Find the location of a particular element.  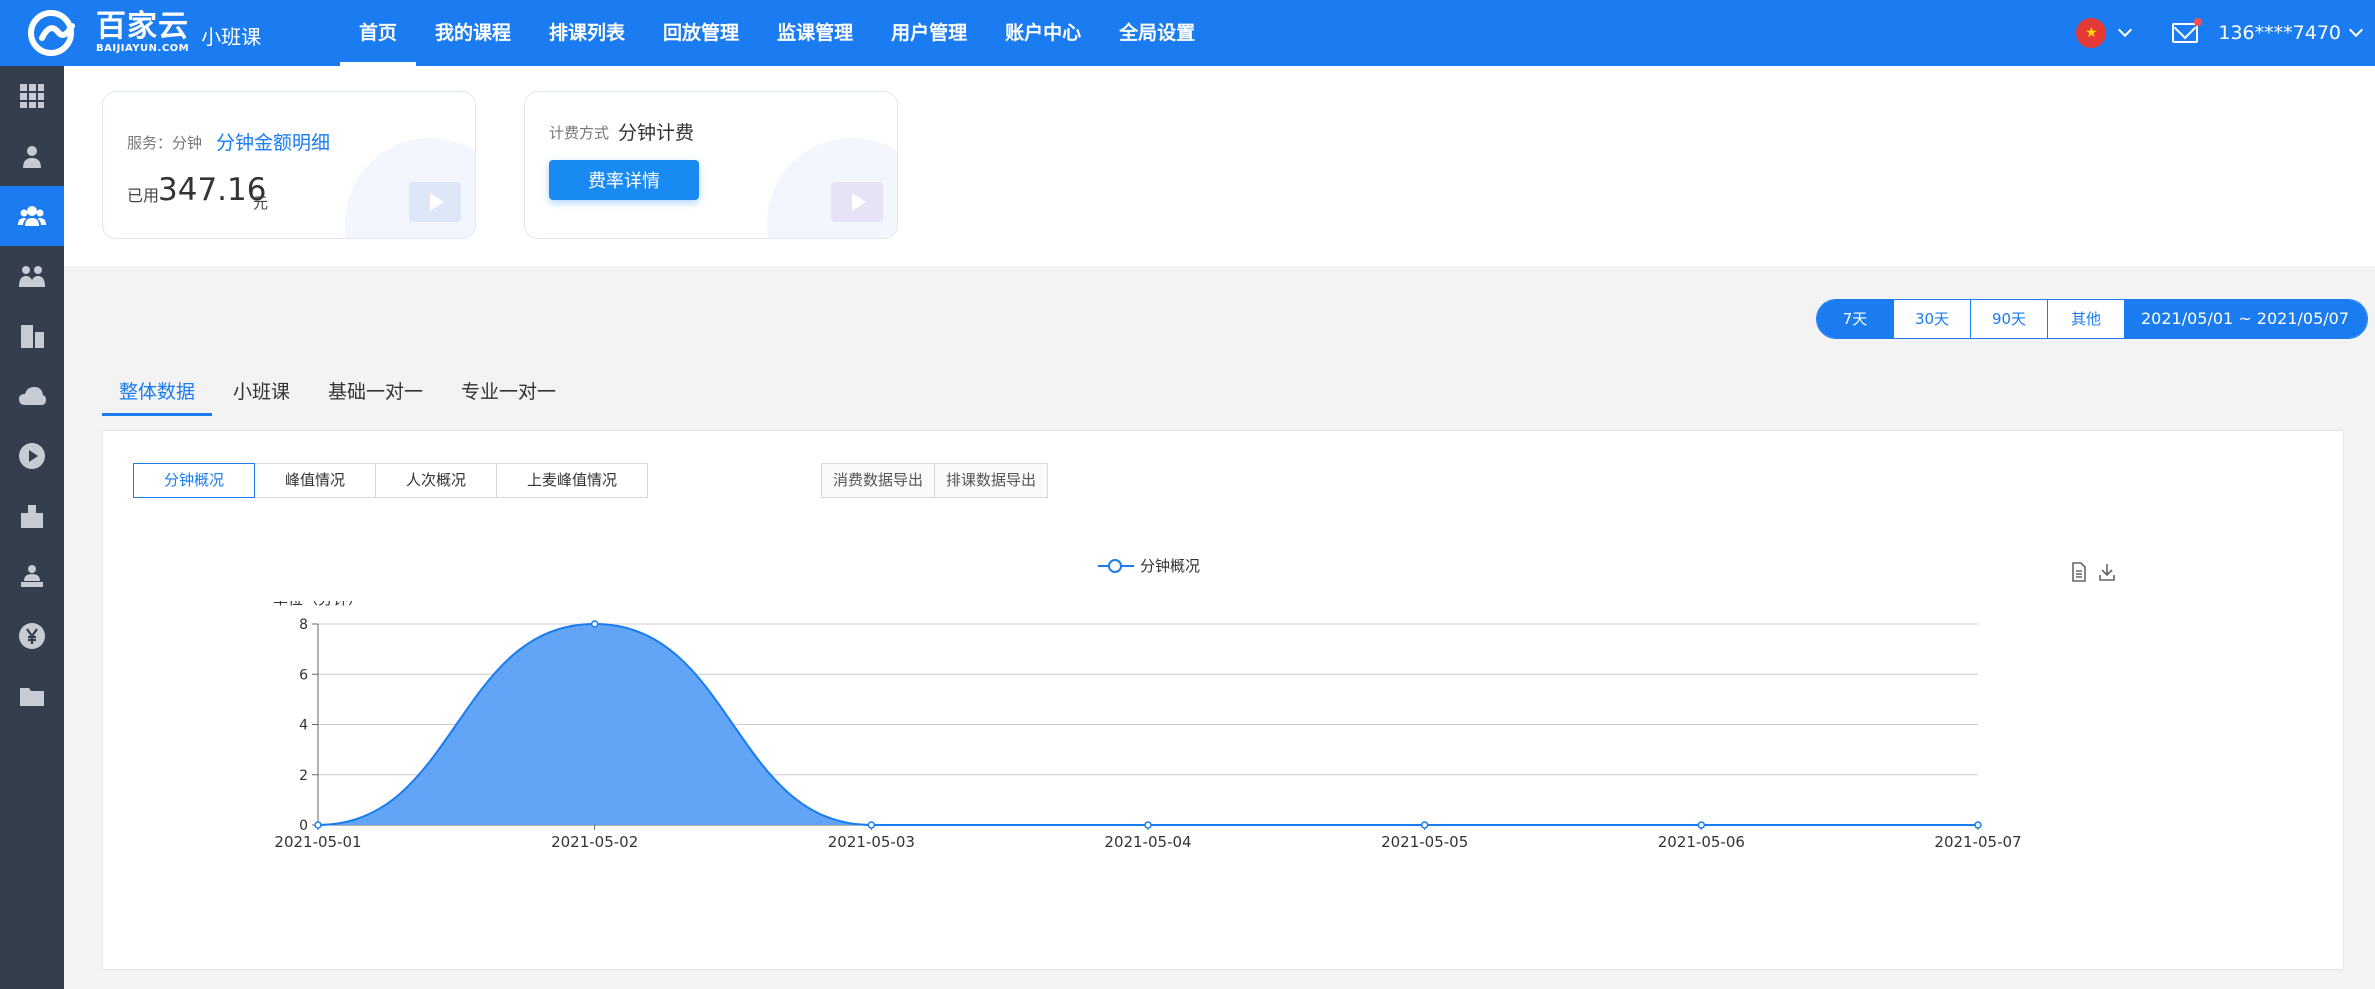

service-label: 服务：分钟 is located at coordinates (165, 143).